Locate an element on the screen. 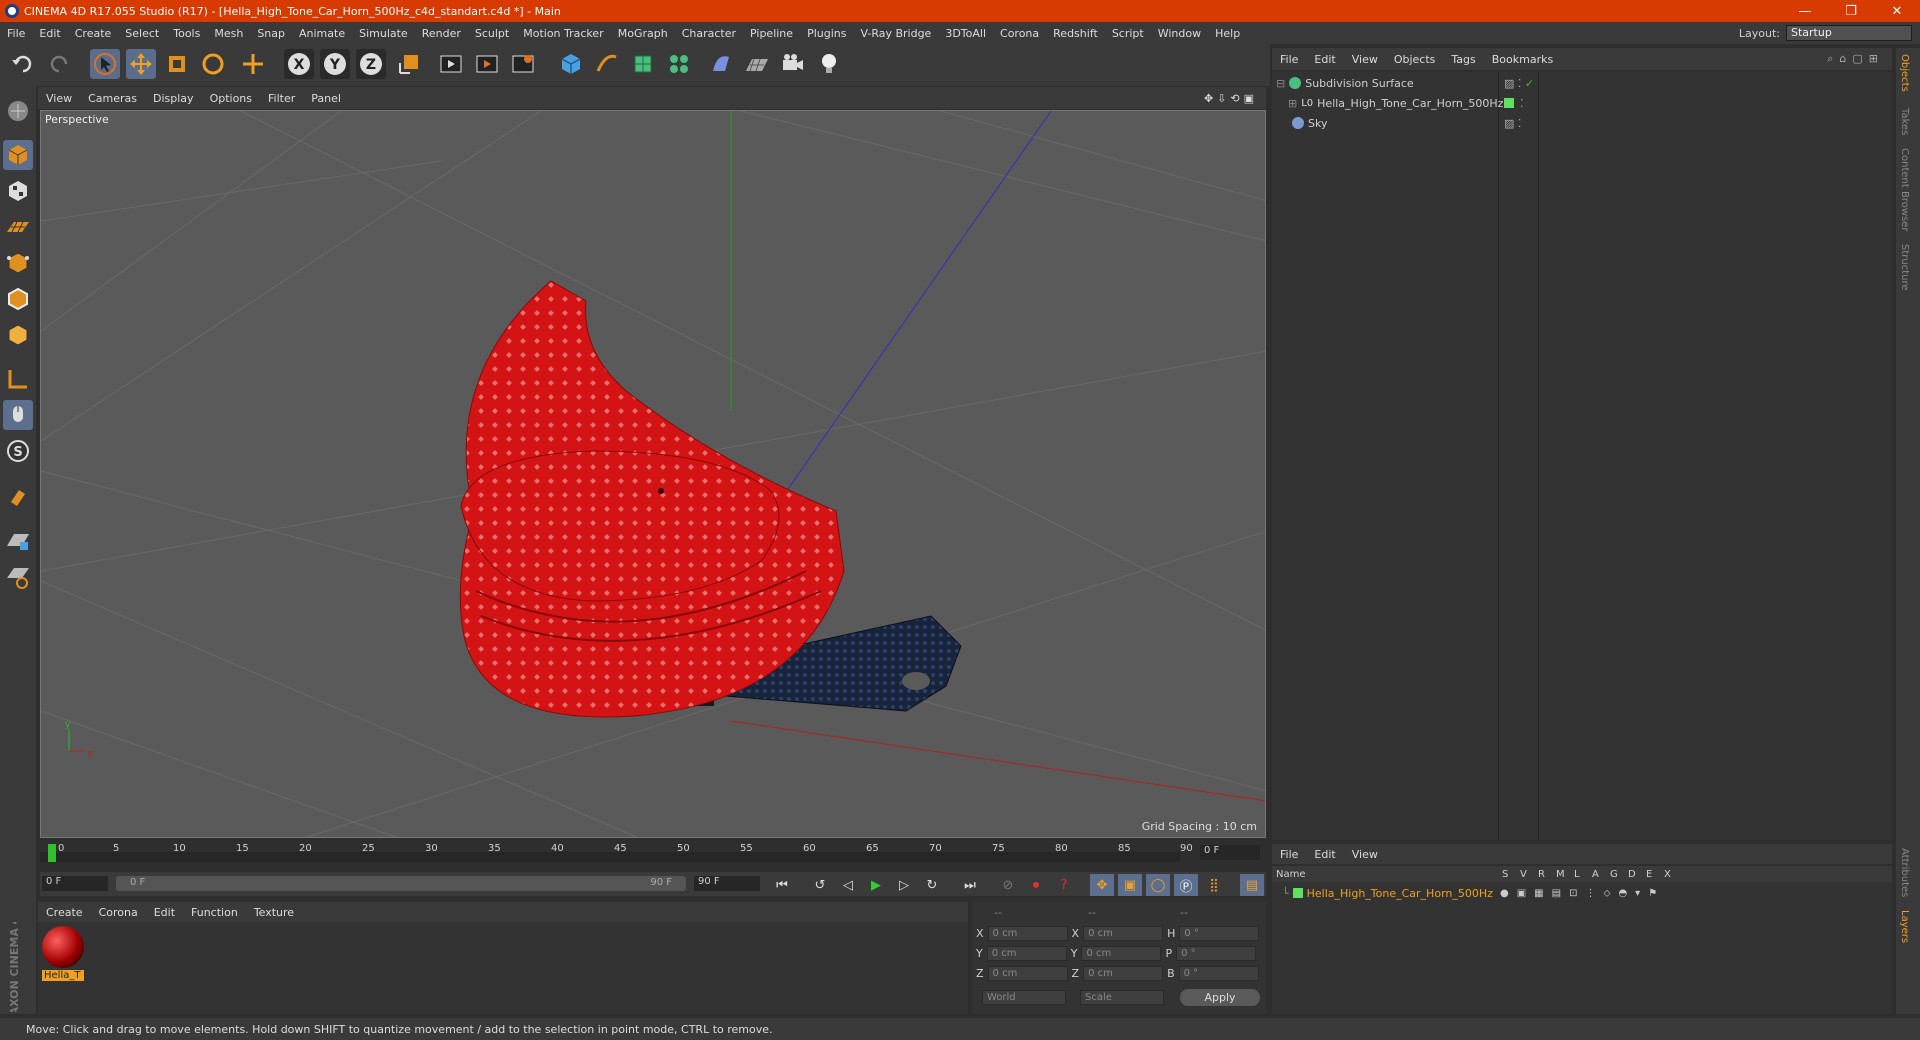 This screenshot has width=1920, height=1040. viewport-nav-icons: ✥⇩⟲▣ is located at coordinates (1235, 98).